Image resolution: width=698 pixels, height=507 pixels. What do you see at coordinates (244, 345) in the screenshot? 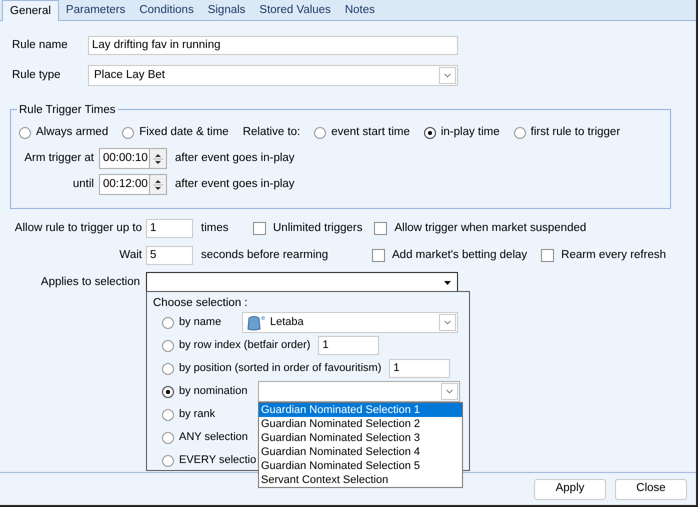
I see `radio-label: by row index (betfair order)` at bounding box center [244, 345].